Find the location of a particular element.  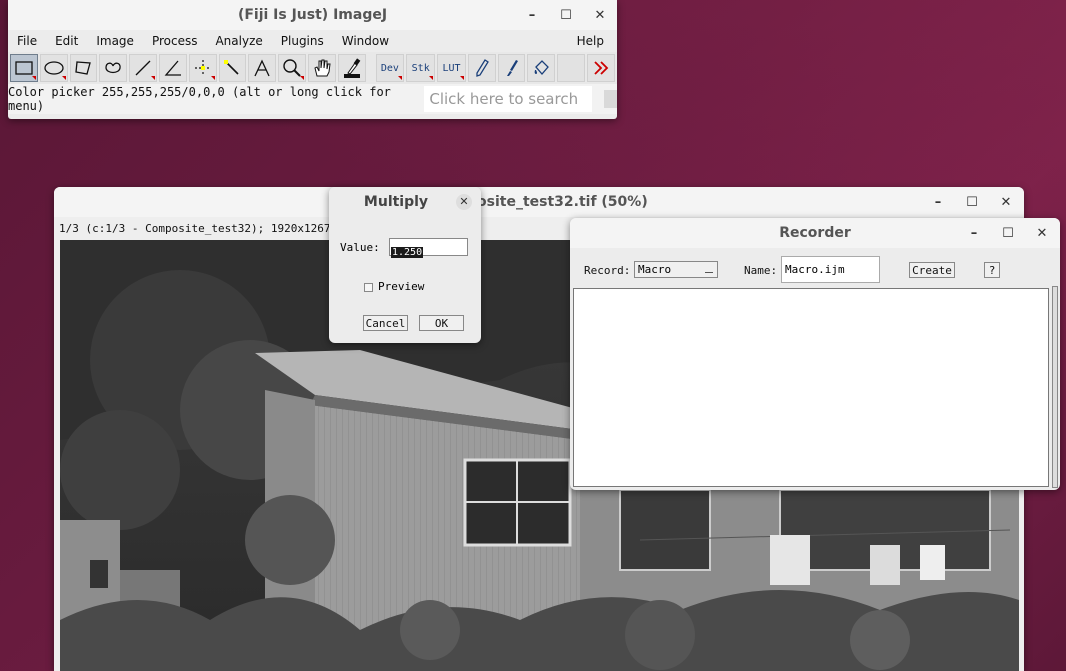

angle-icon is located at coordinates (172, 68).